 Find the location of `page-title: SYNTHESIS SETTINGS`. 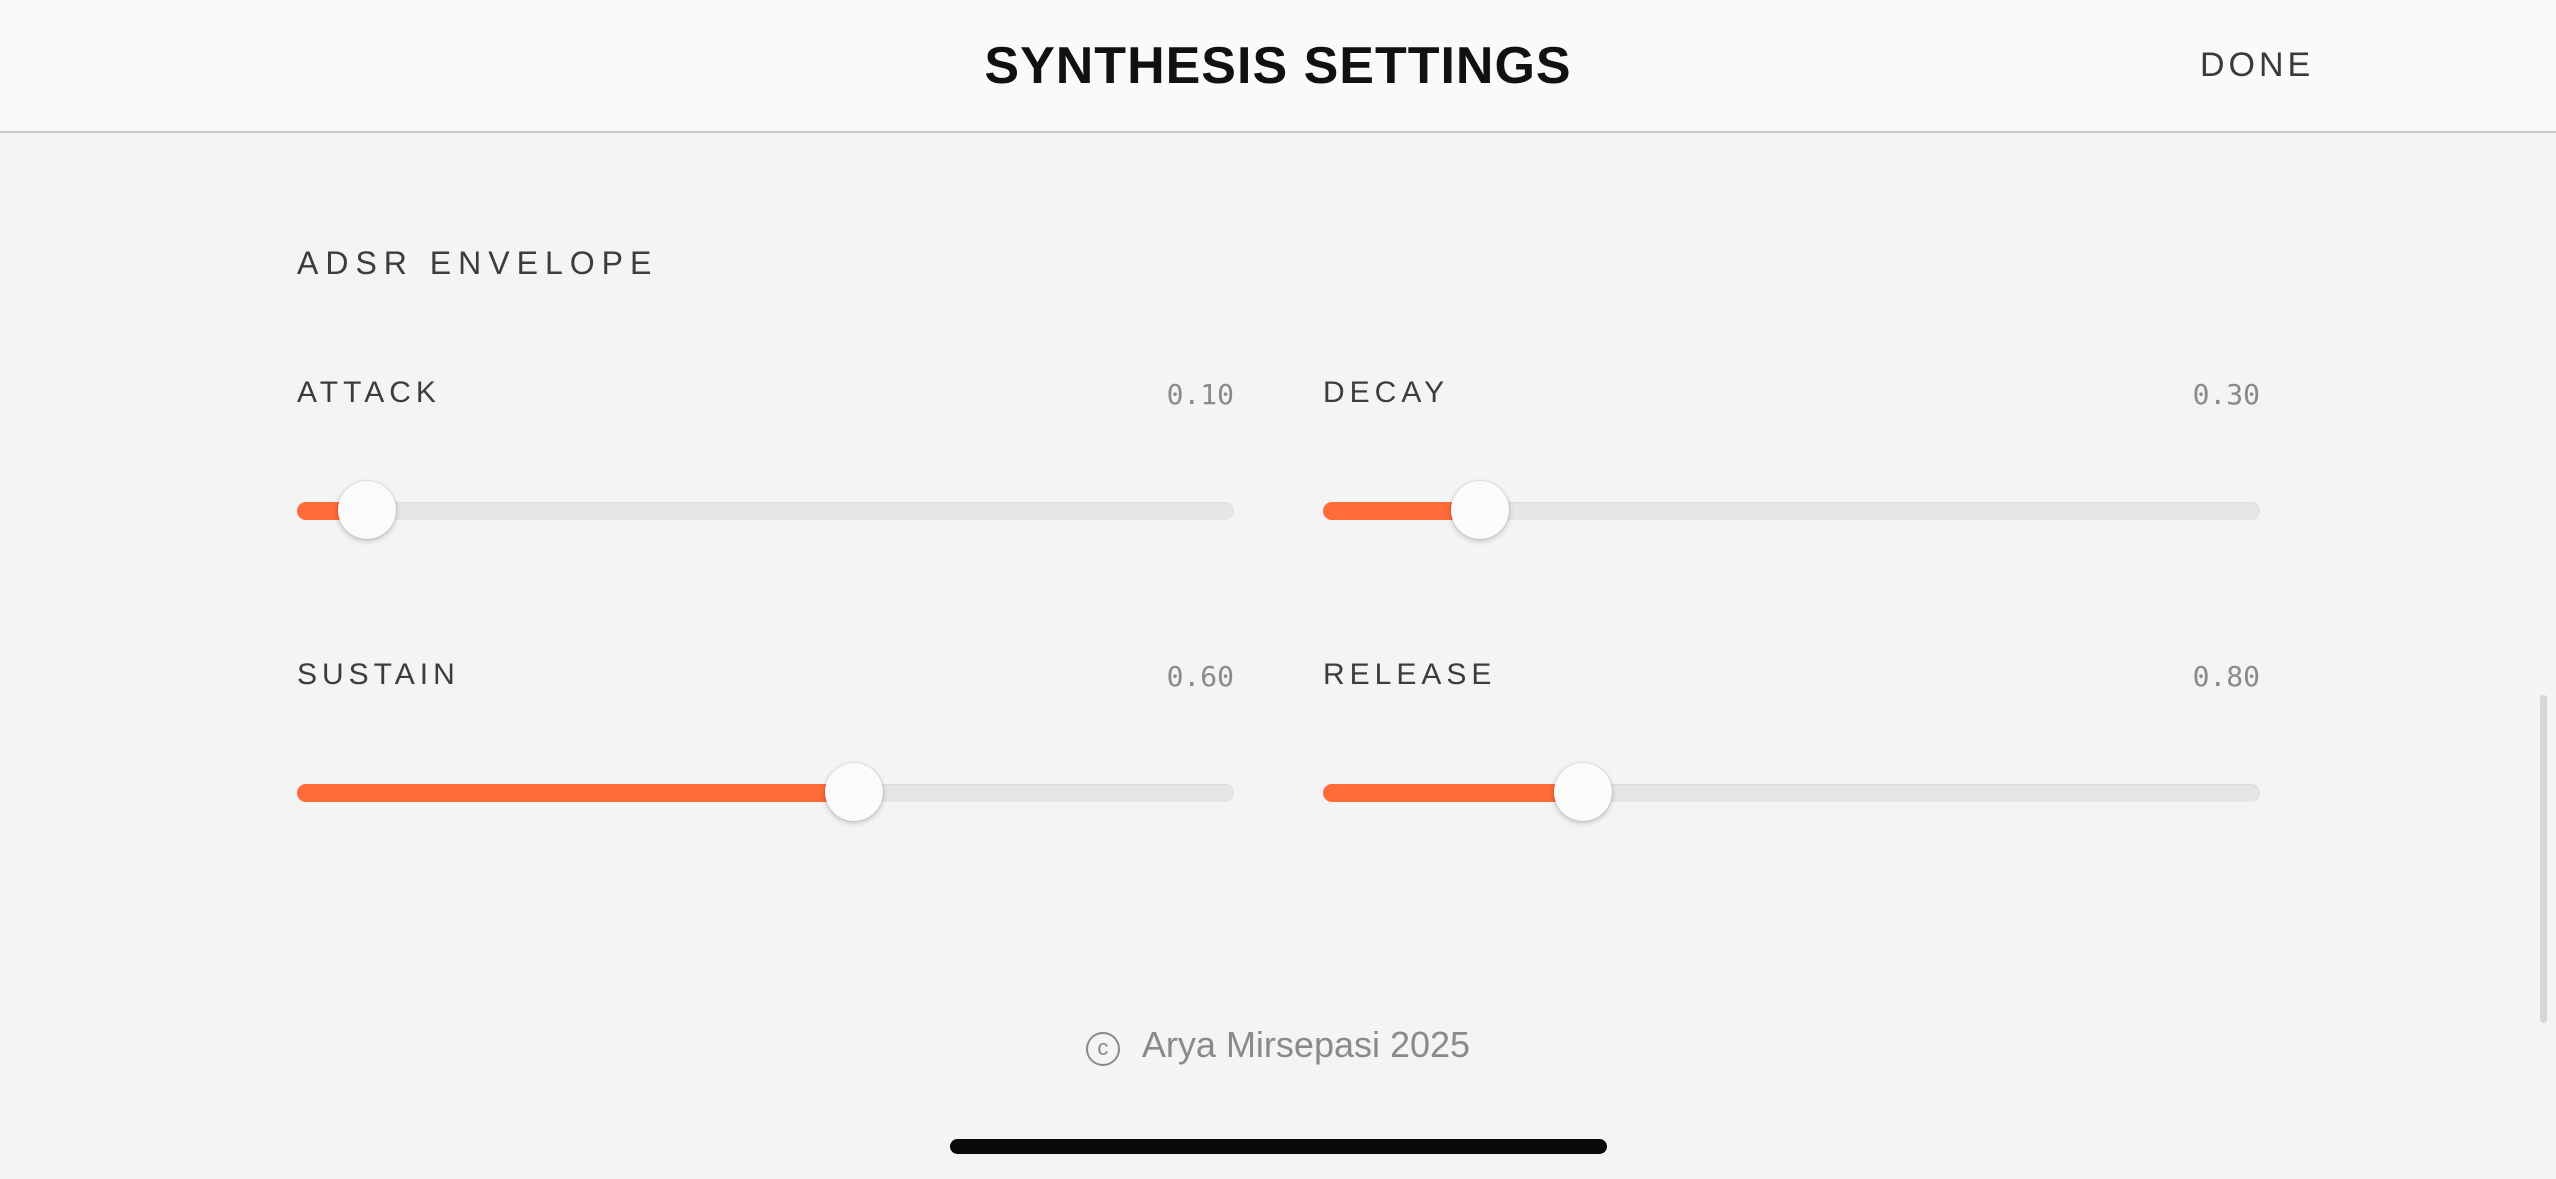

page-title: SYNTHESIS SETTINGS is located at coordinates (1278, 66).